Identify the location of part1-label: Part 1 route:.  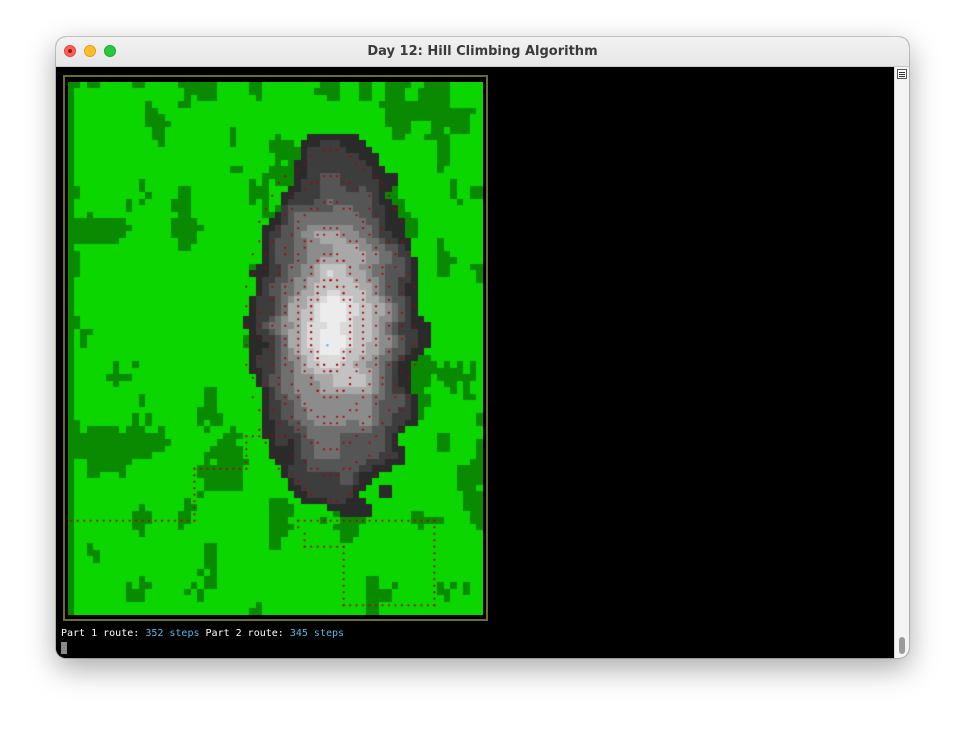
(100, 633).